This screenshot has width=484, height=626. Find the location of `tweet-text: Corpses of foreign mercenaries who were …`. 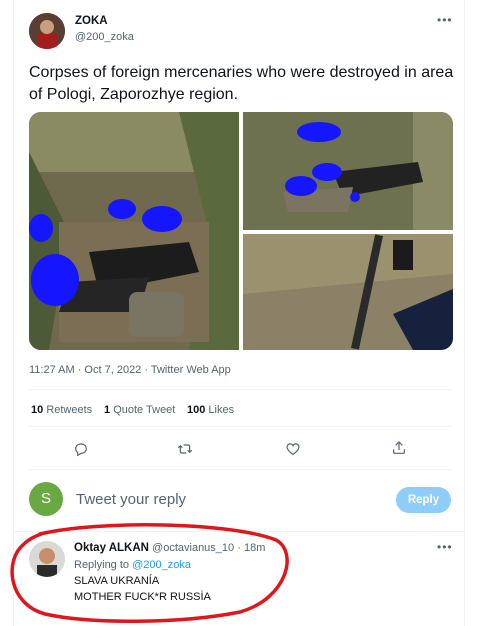

tweet-text: Corpses of foreign mercenaries who were … is located at coordinates (241, 83).